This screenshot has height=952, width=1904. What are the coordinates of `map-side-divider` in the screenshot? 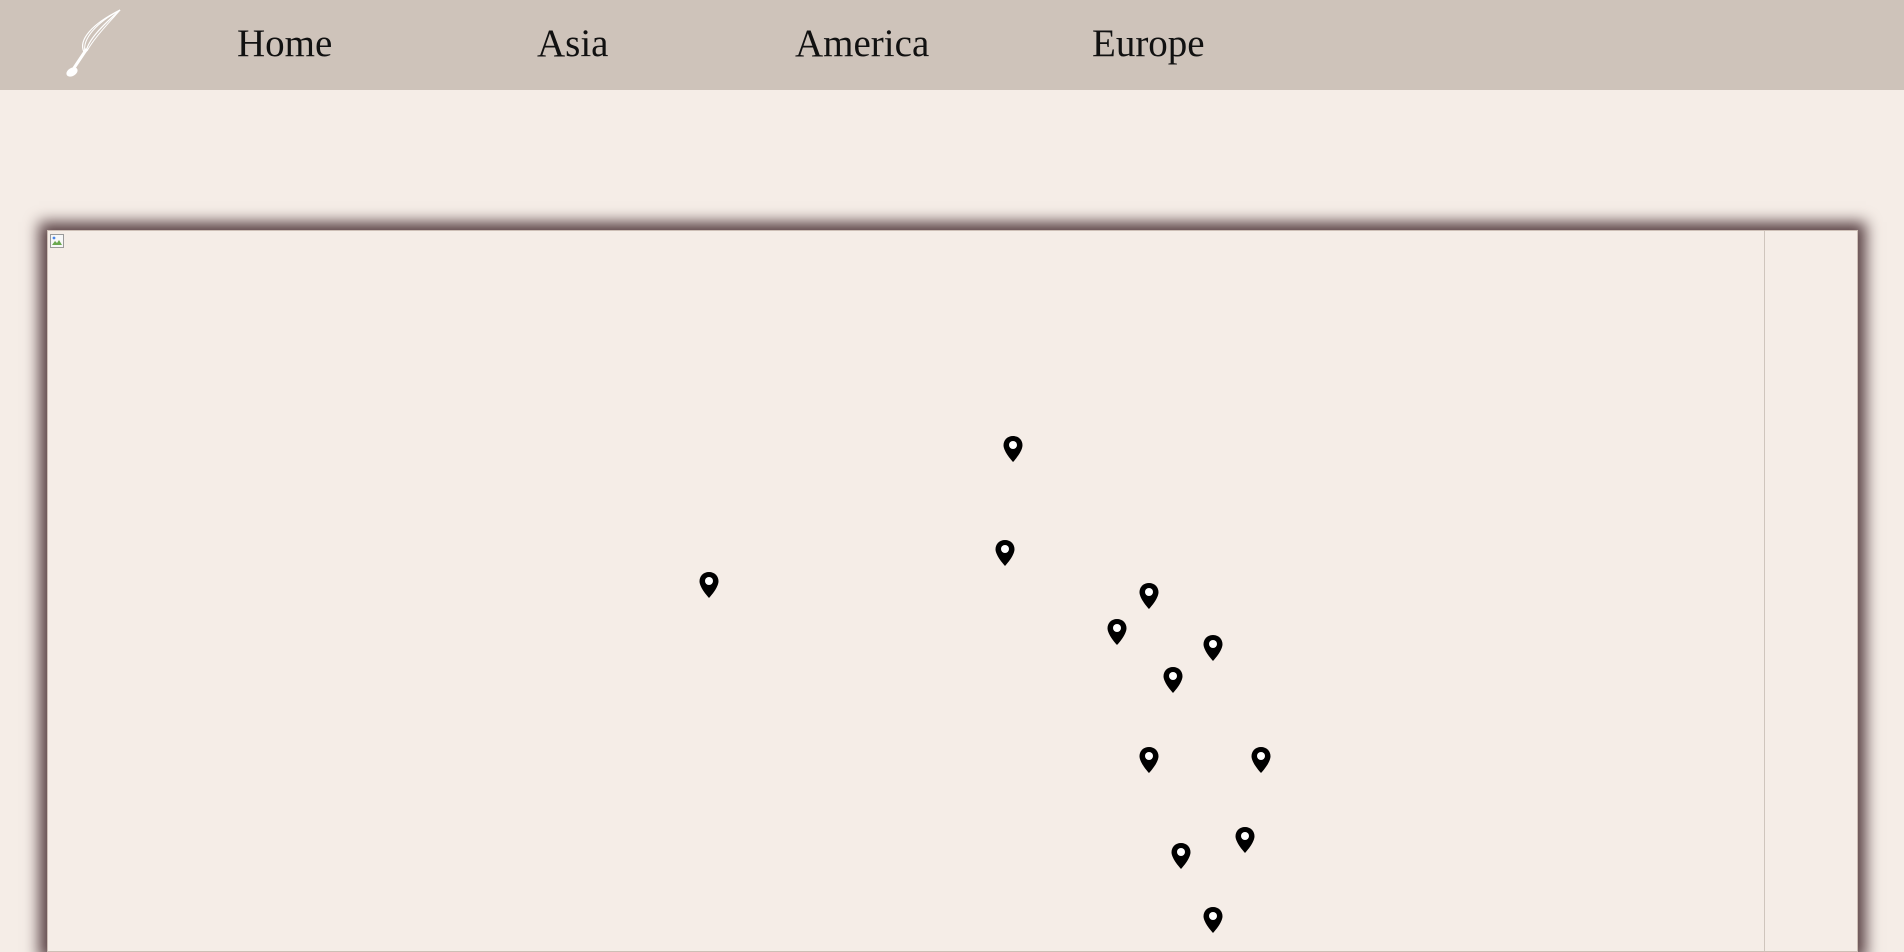 It's located at (1764, 591).